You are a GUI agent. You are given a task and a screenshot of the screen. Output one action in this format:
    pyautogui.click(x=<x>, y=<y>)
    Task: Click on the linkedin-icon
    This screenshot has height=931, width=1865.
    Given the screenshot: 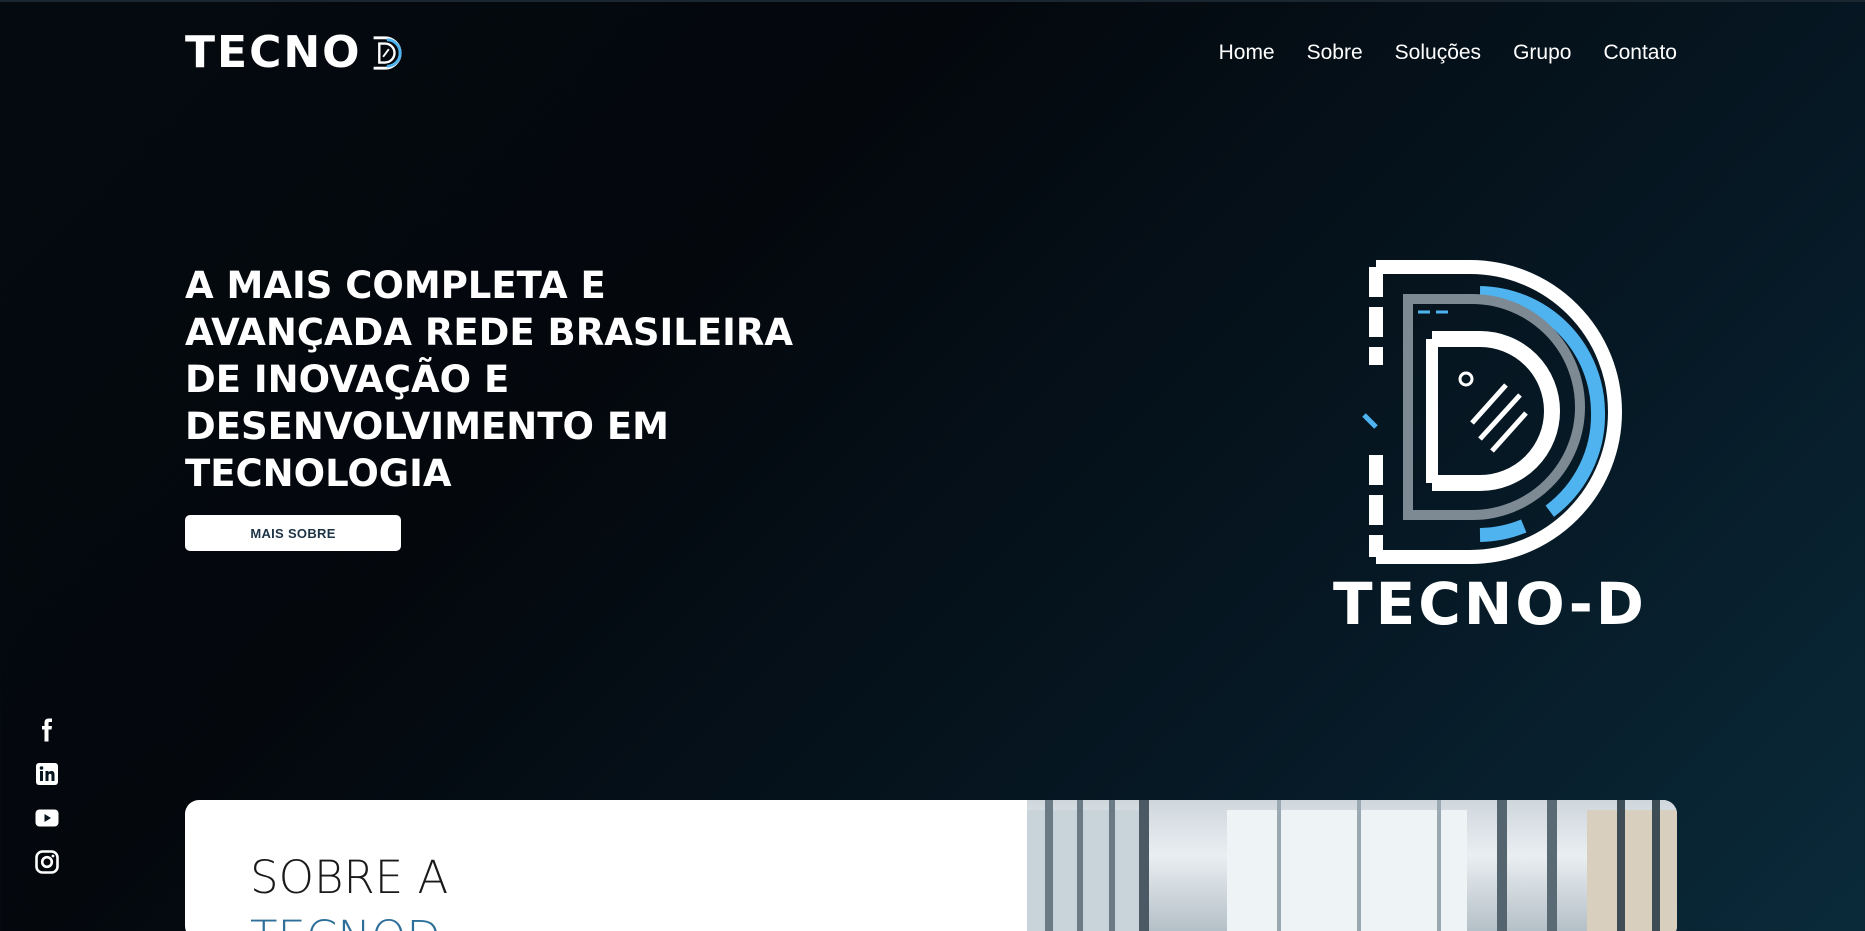 What is the action you would take?
    pyautogui.click(x=47, y=774)
    